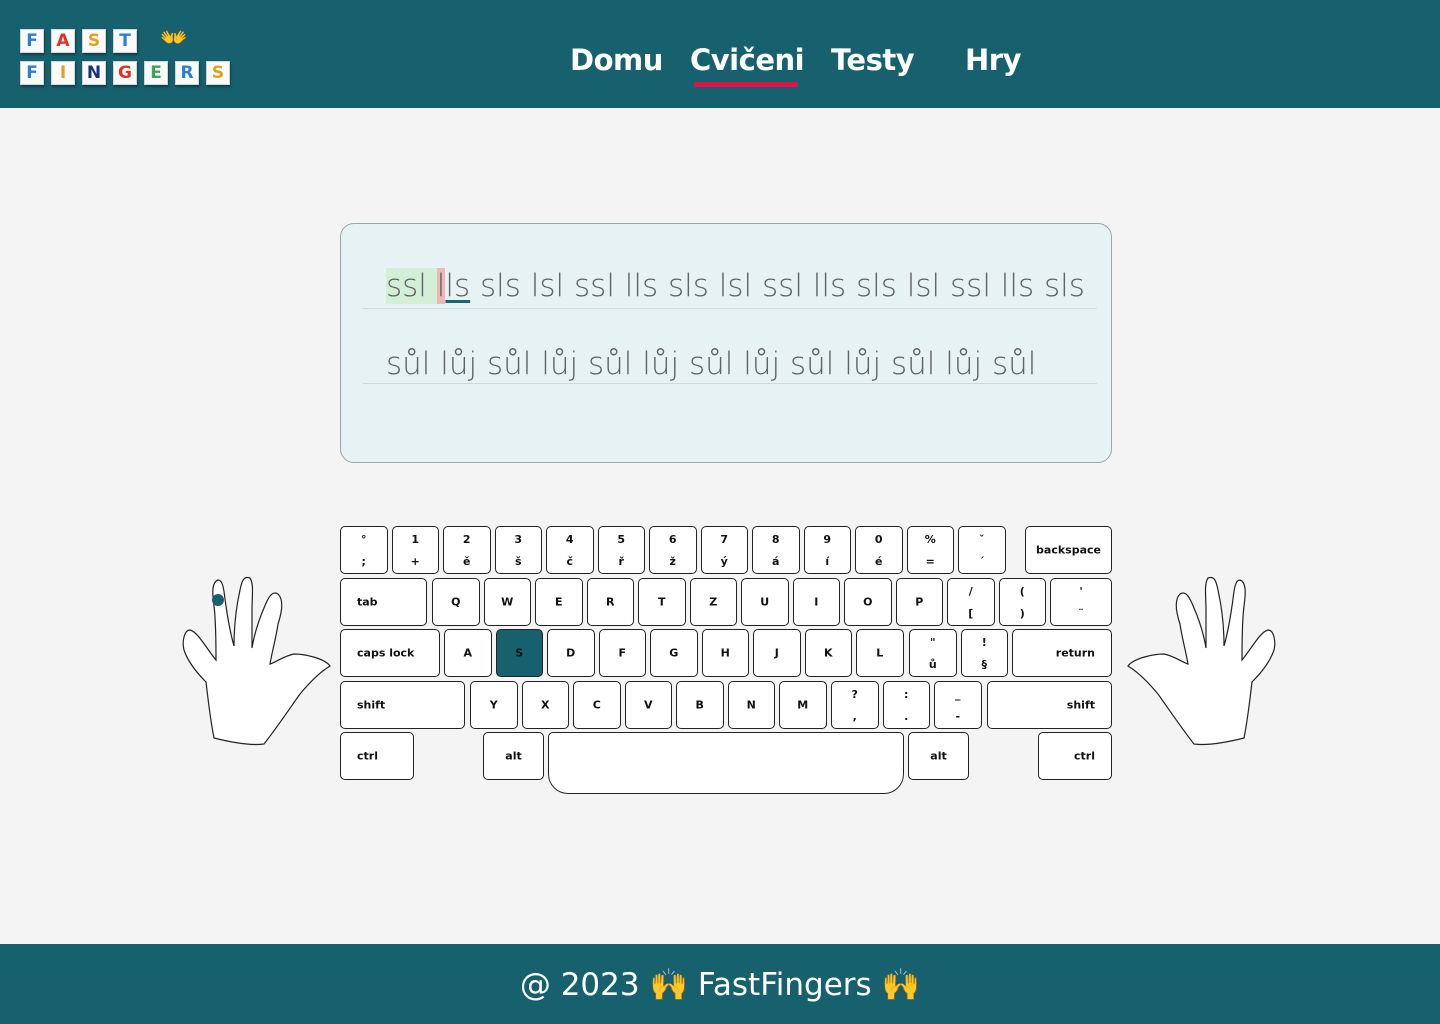  I want to click on logo-letter-tile: N, so click(94, 73).